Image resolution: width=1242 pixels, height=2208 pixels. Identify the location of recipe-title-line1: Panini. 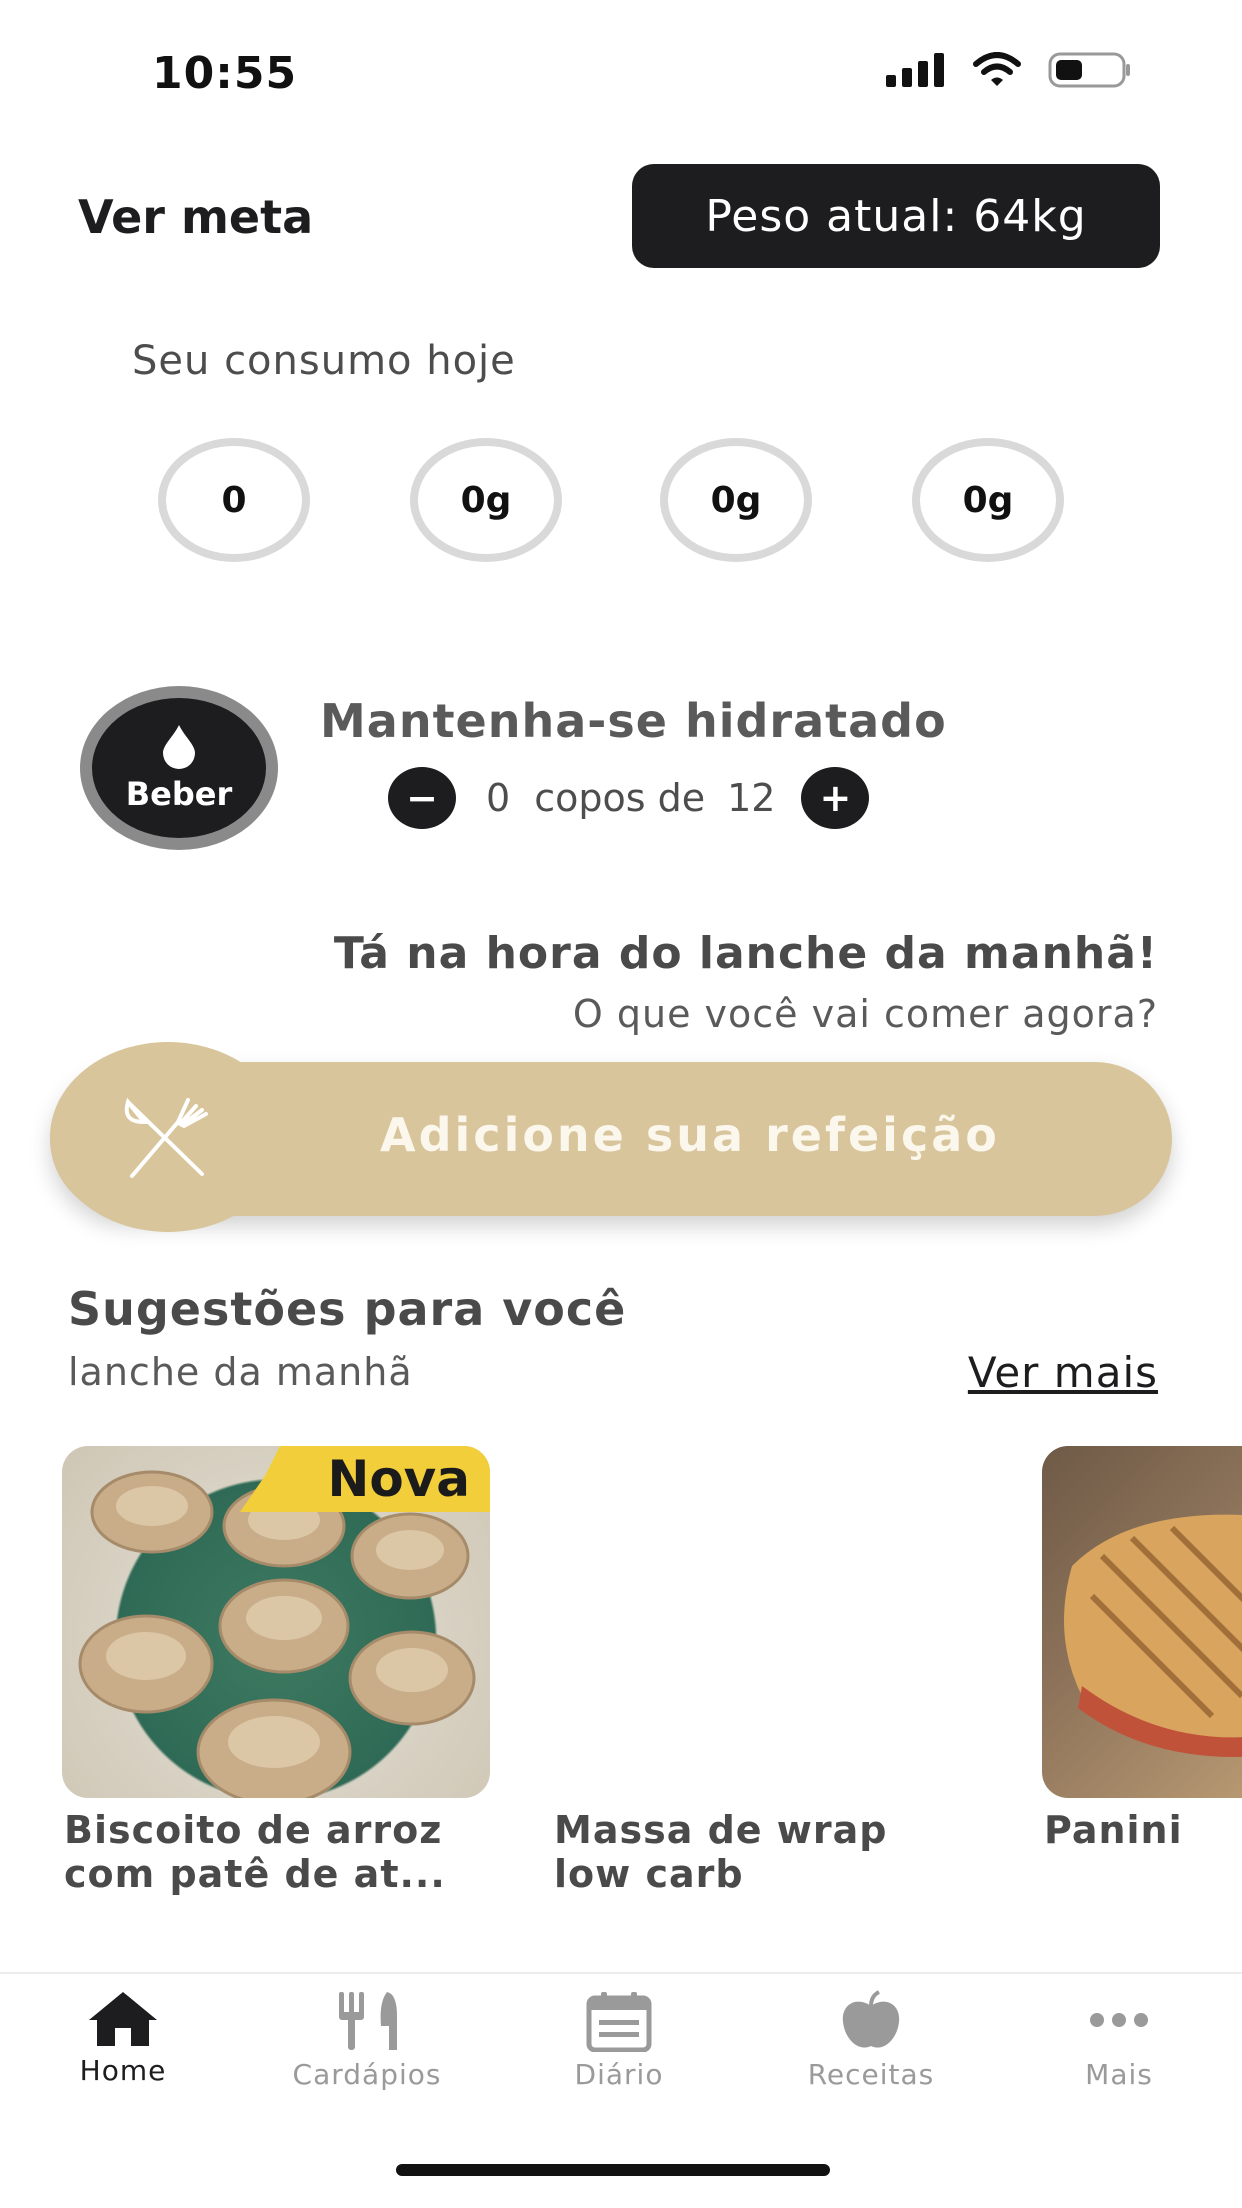
(1113, 1830).